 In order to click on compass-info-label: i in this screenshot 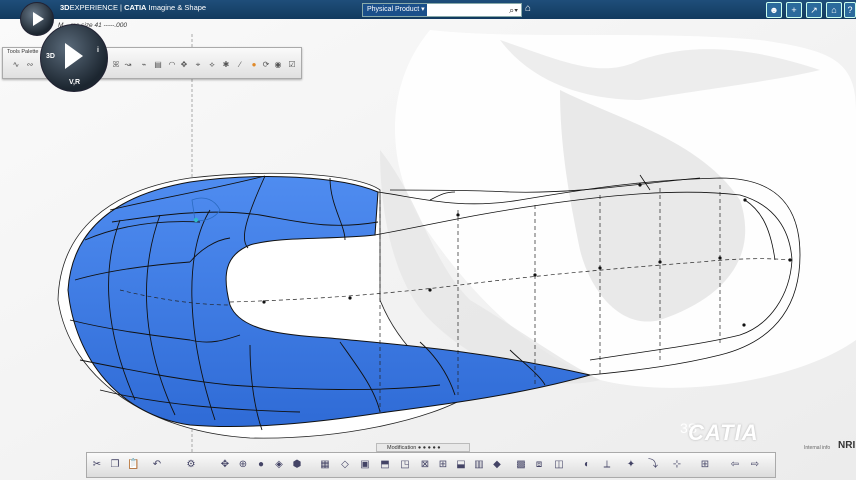, I will do `click(98, 50)`.